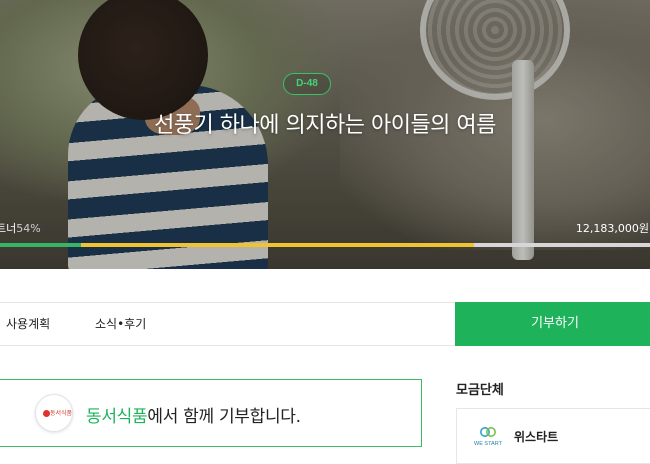  Describe the element at coordinates (480, 390) in the screenshot. I see `organization-heading: 모금단체` at that location.